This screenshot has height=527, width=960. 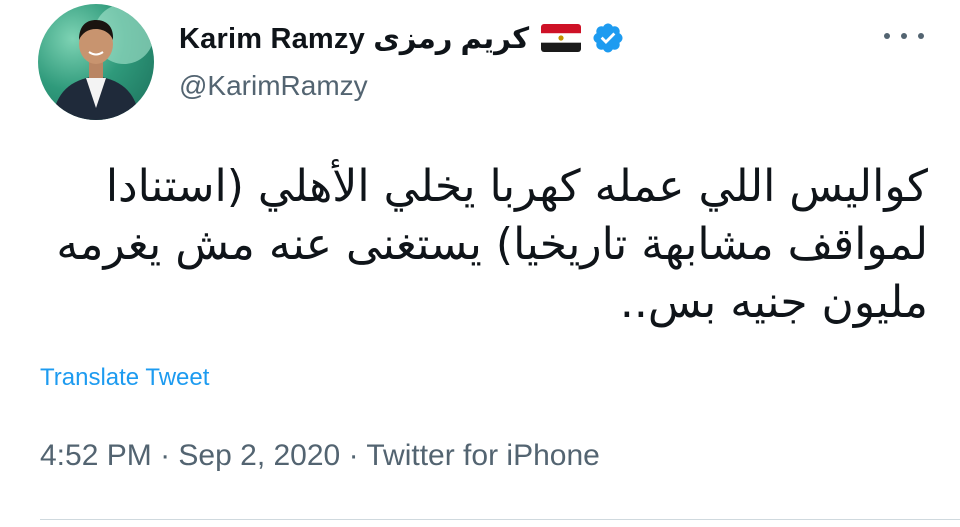 I want to click on tweet-date: Sep 2, 2020, so click(x=259, y=455).